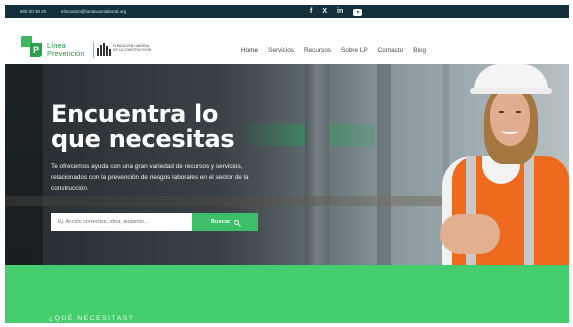 This screenshot has height=327, width=573. What do you see at coordinates (311, 11) in the screenshot?
I see `facebook-icon: f` at bounding box center [311, 11].